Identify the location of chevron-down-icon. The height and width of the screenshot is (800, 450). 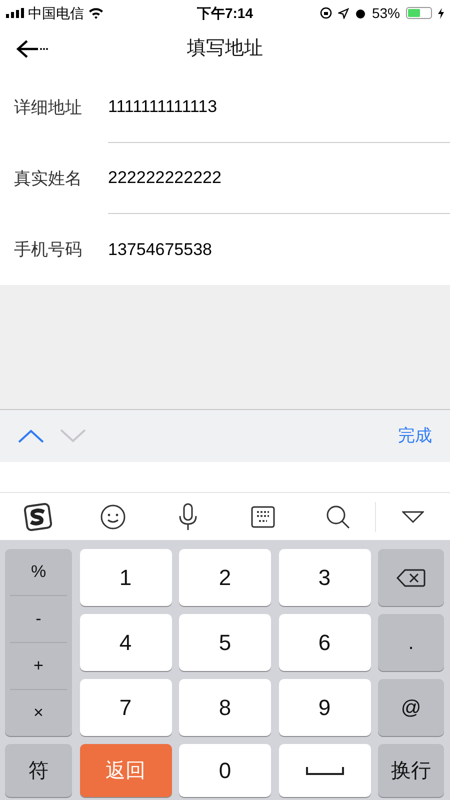
(73, 436).